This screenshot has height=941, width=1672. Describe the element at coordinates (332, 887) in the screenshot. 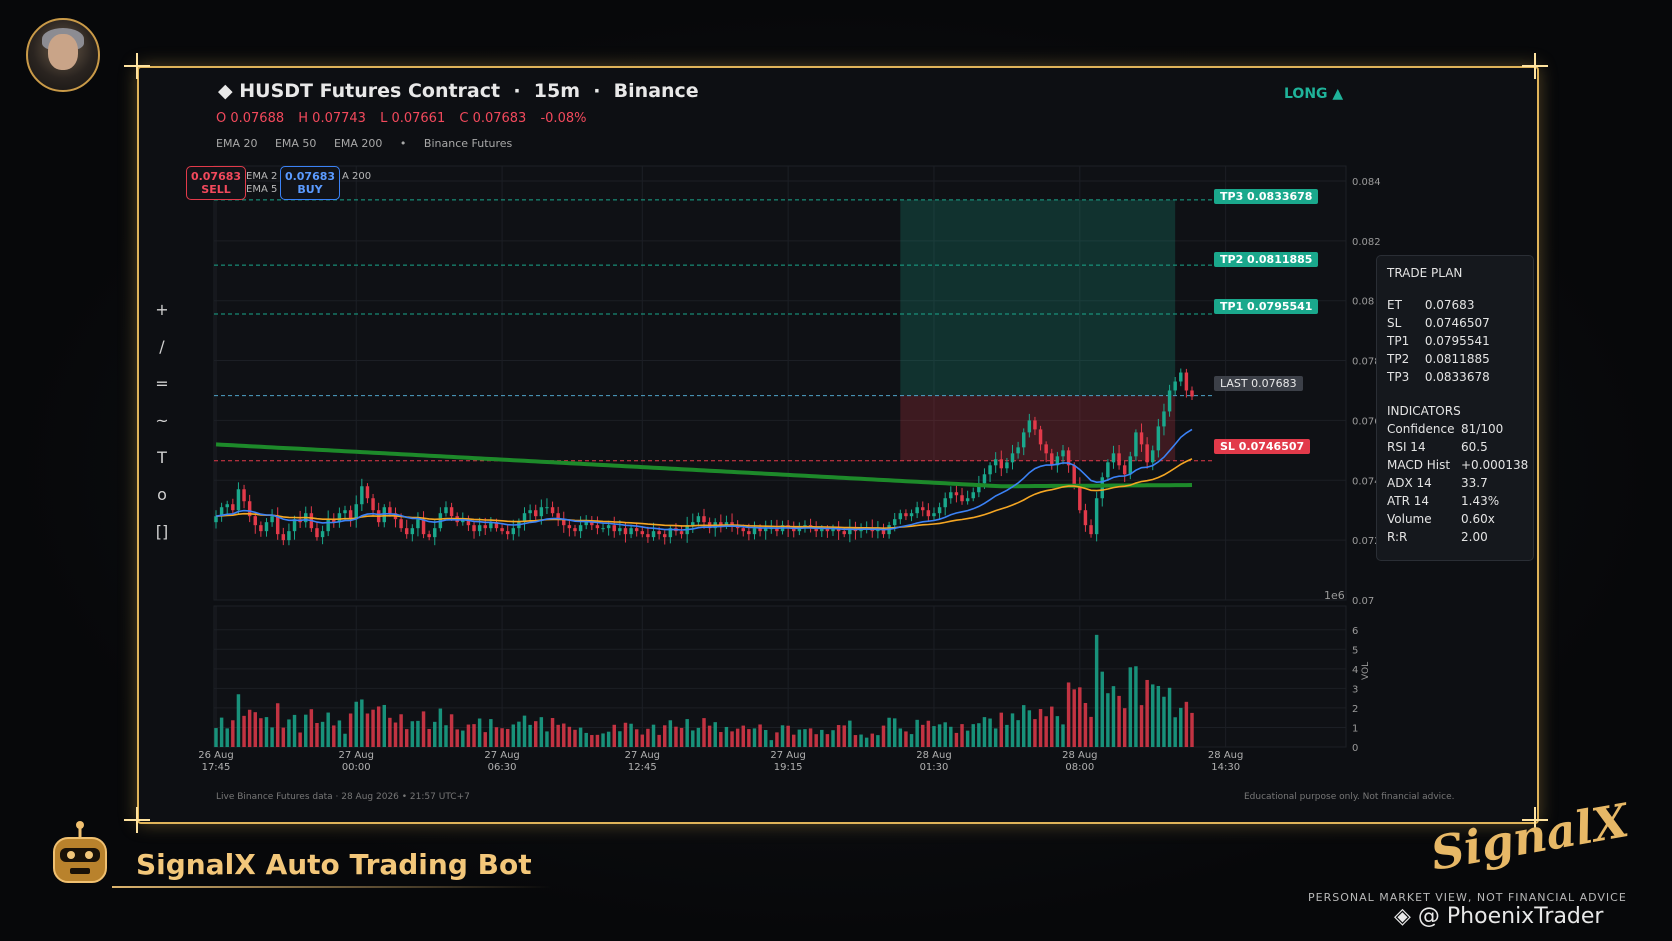

I see `brand-underline` at that location.